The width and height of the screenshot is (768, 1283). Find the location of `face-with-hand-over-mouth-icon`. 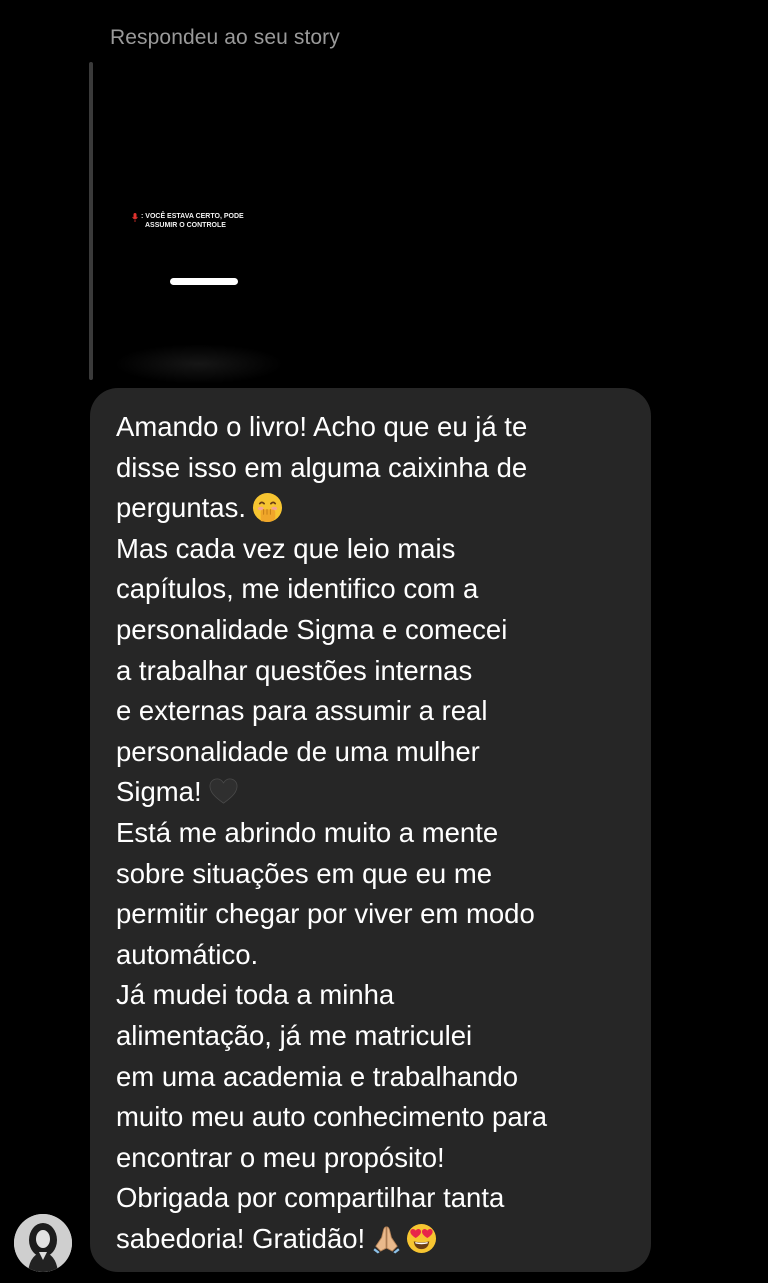

face-with-hand-over-mouth-icon is located at coordinates (267, 508).